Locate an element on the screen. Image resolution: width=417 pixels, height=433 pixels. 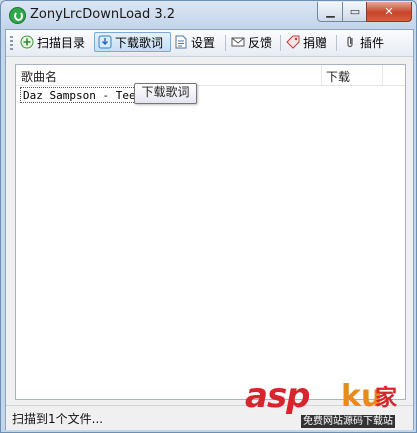
plugins-button: 插件 is located at coordinates (363, 42).